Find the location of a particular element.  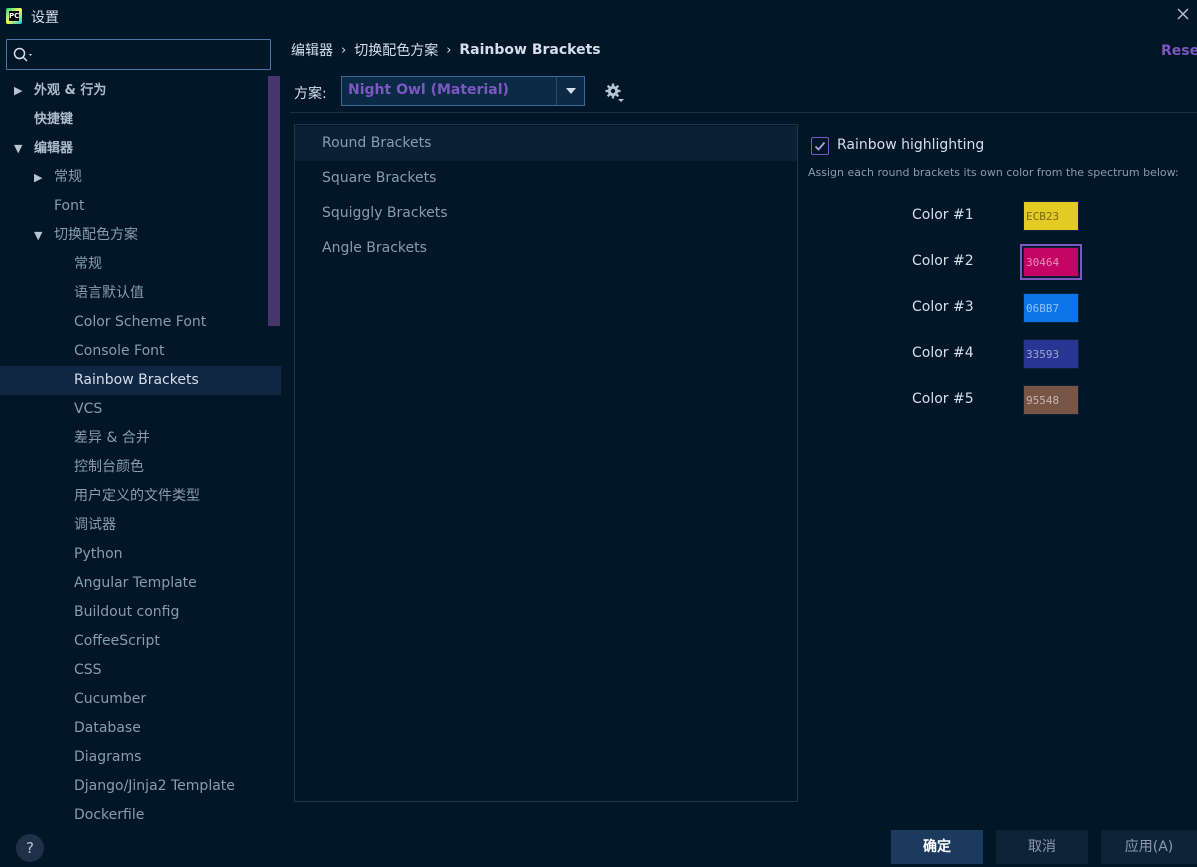

sidebar-item-label: Console Font is located at coordinates (119, 351).